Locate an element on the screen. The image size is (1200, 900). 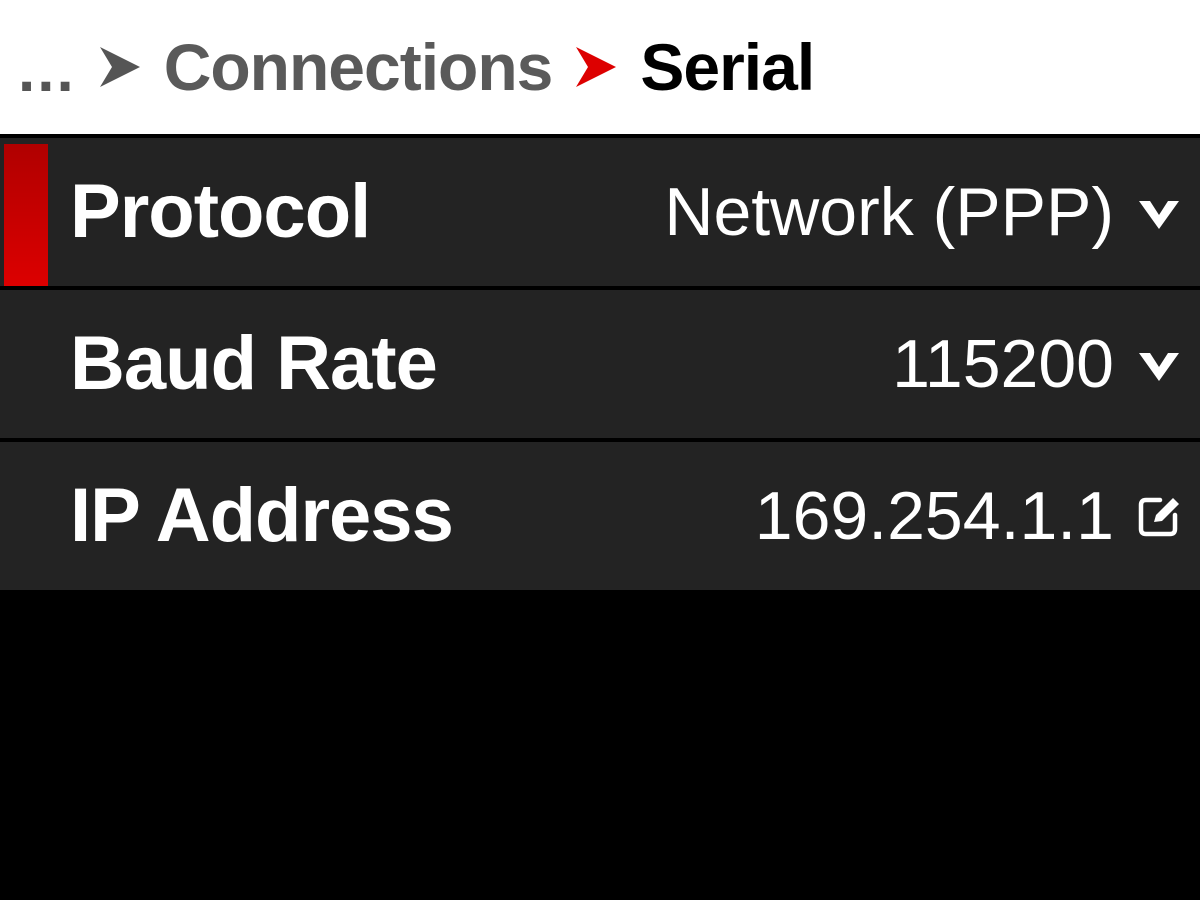
setting-label: Protocol is located at coordinates (220, 211).